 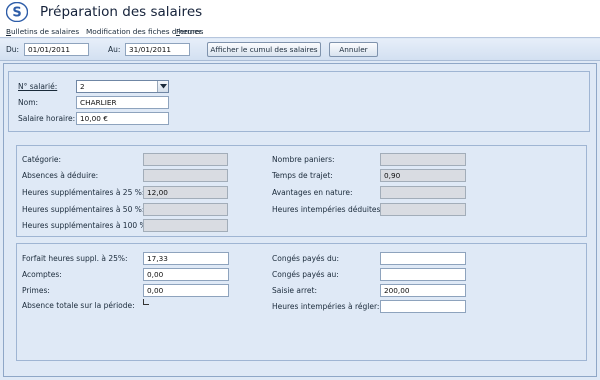 What do you see at coordinates (423, 290) in the screenshot?
I see `saisie-arret-field` at bounding box center [423, 290].